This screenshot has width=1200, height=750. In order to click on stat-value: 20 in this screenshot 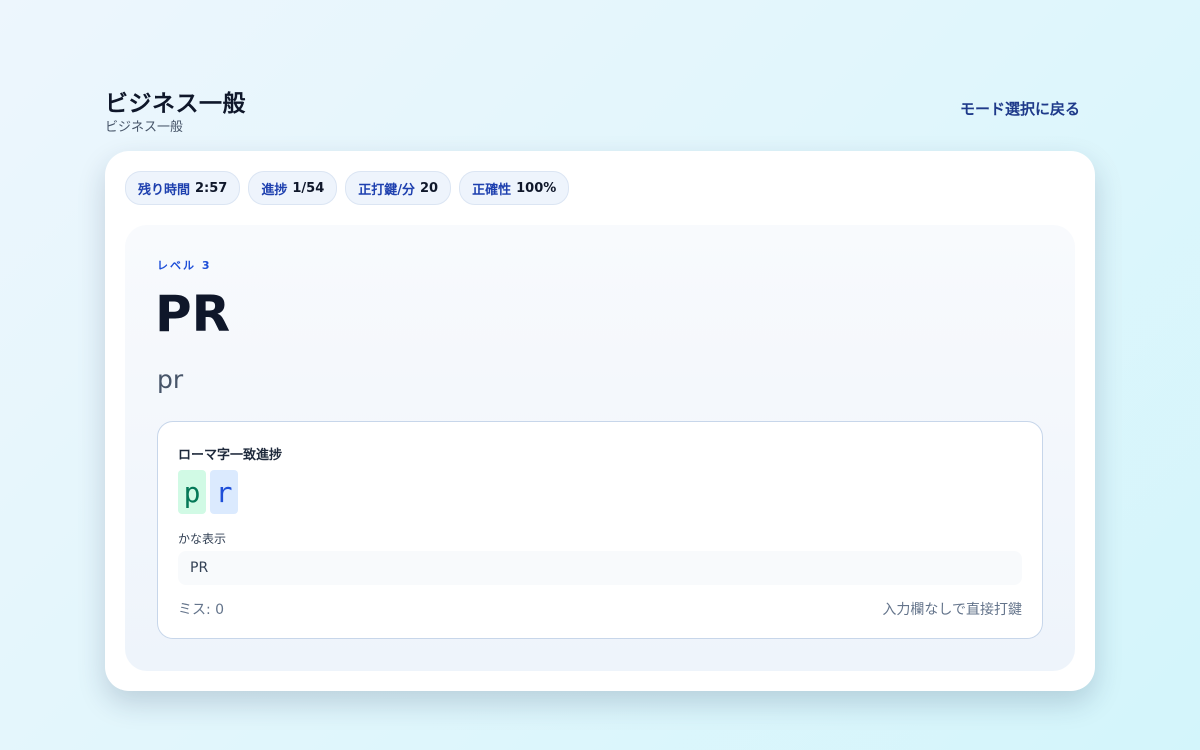, I will do `click(429, 188)`.